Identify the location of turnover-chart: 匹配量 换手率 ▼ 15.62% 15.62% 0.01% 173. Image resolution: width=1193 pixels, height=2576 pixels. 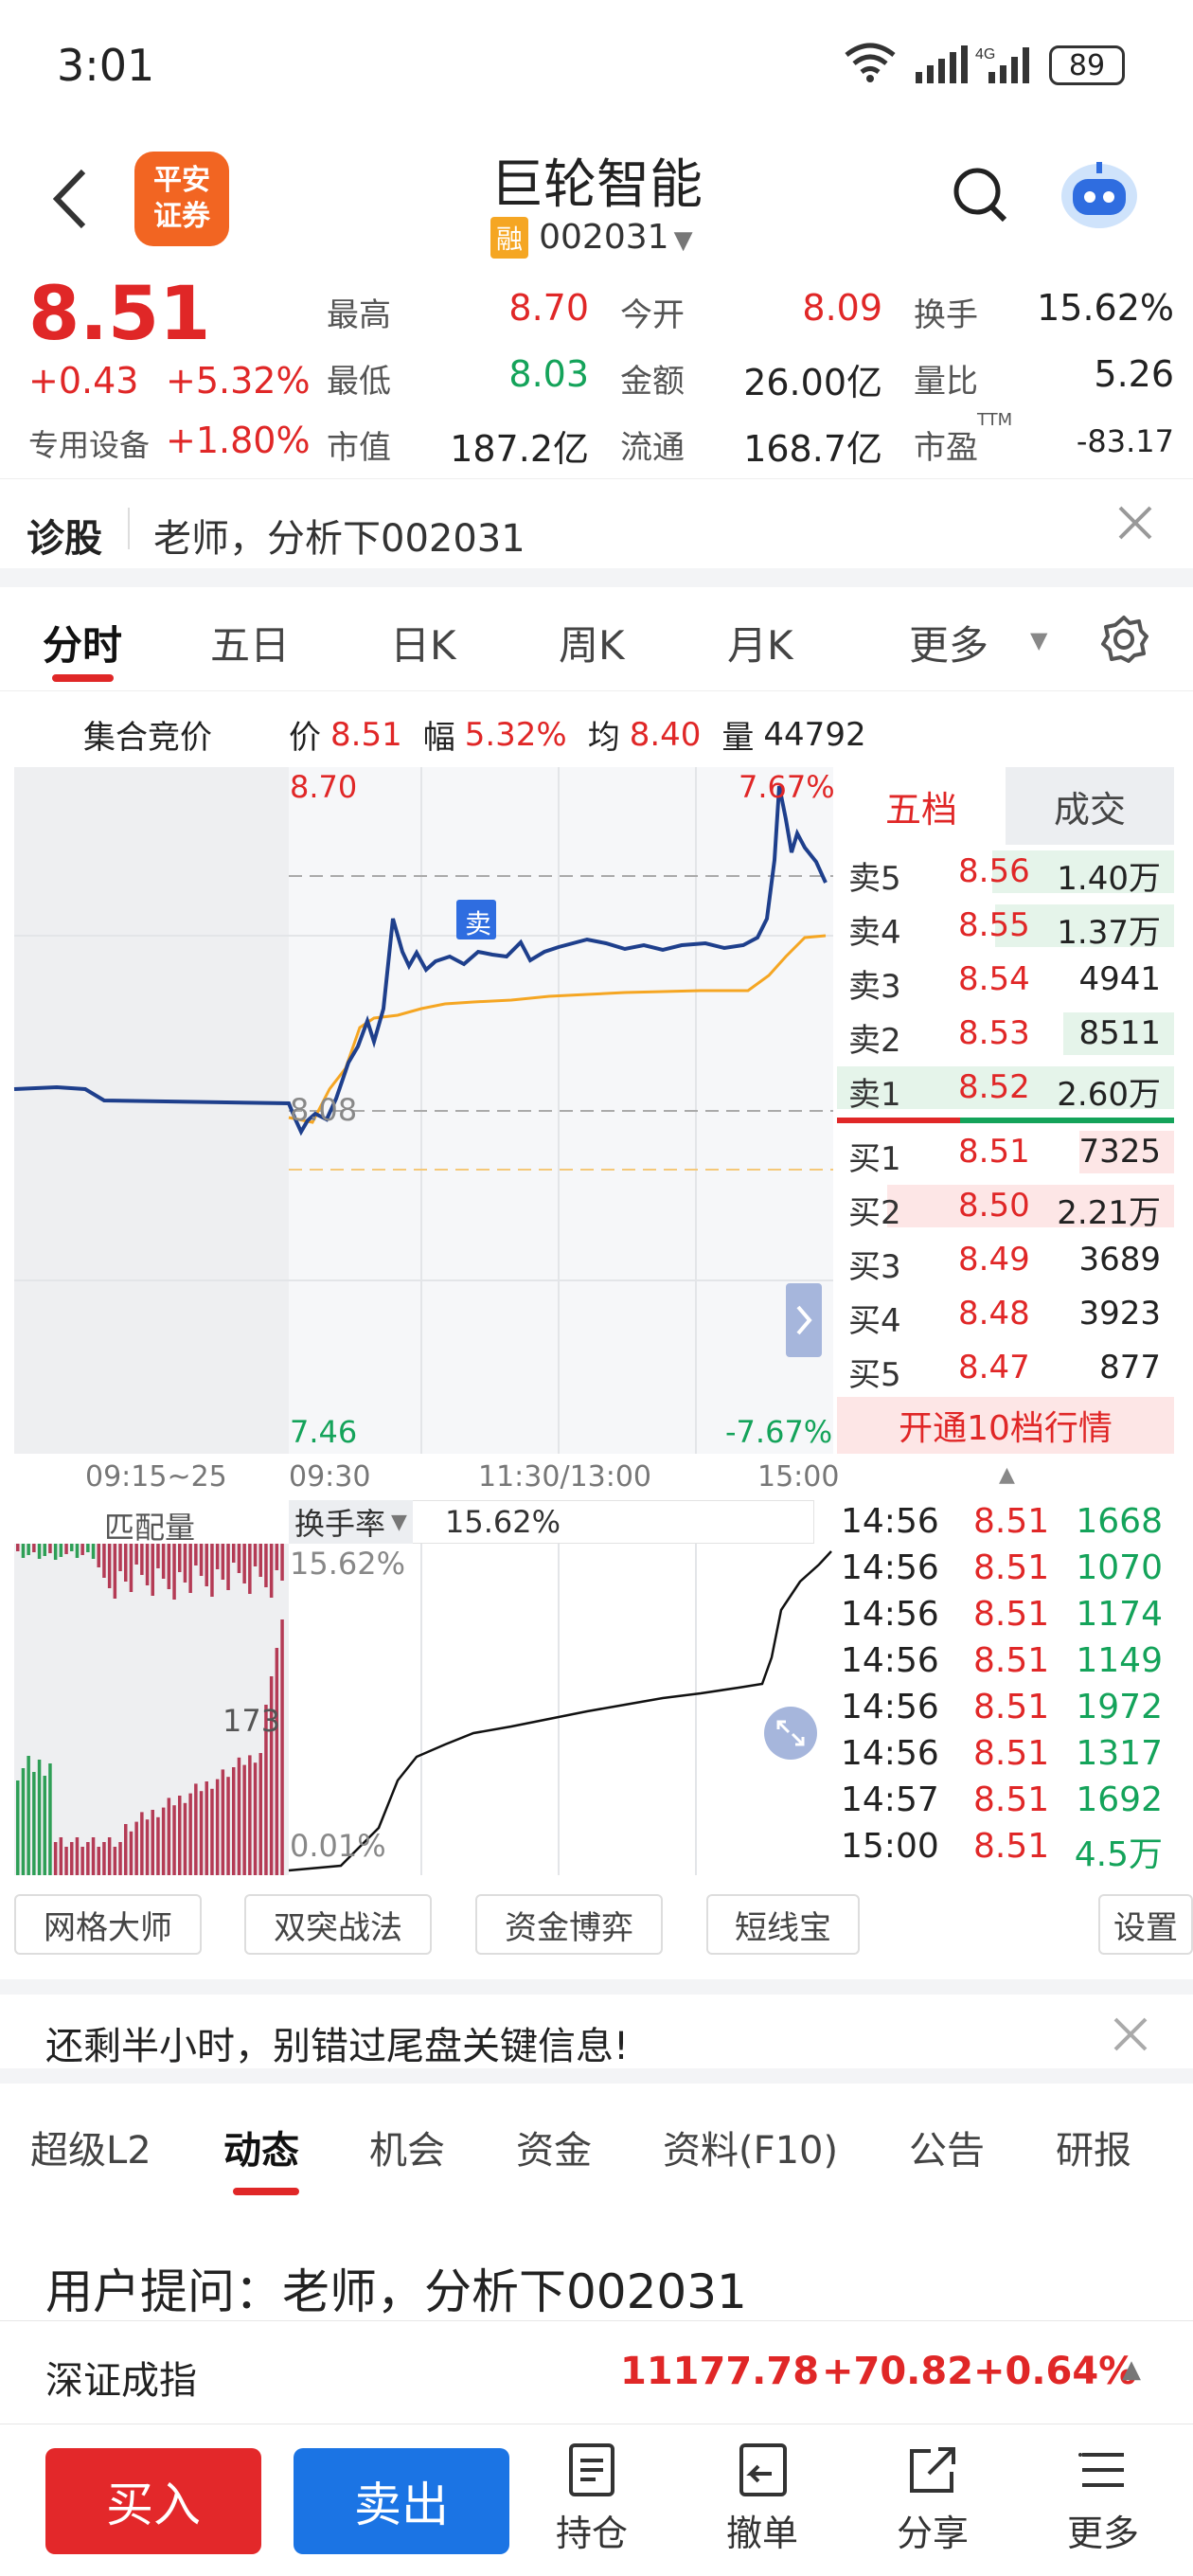
(416, 1685).